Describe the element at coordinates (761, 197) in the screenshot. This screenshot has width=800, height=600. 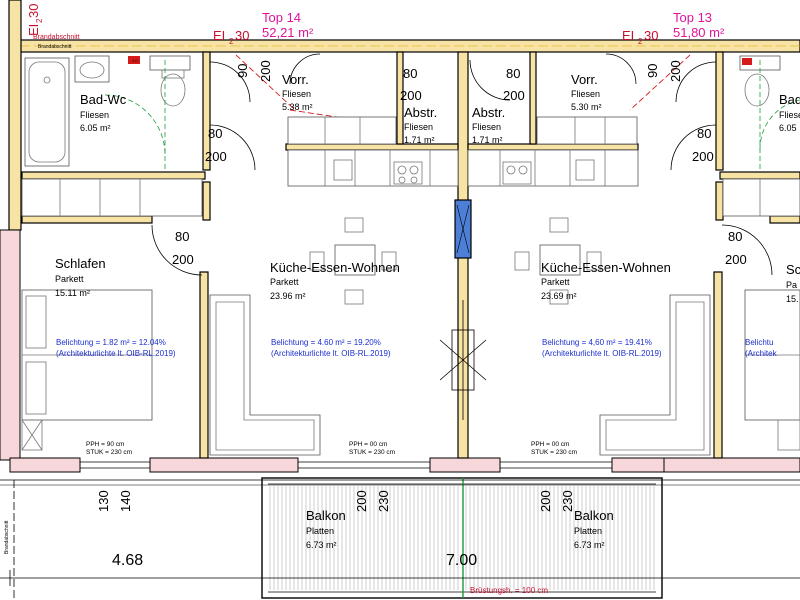
I see `wardrobe-right` at that location.